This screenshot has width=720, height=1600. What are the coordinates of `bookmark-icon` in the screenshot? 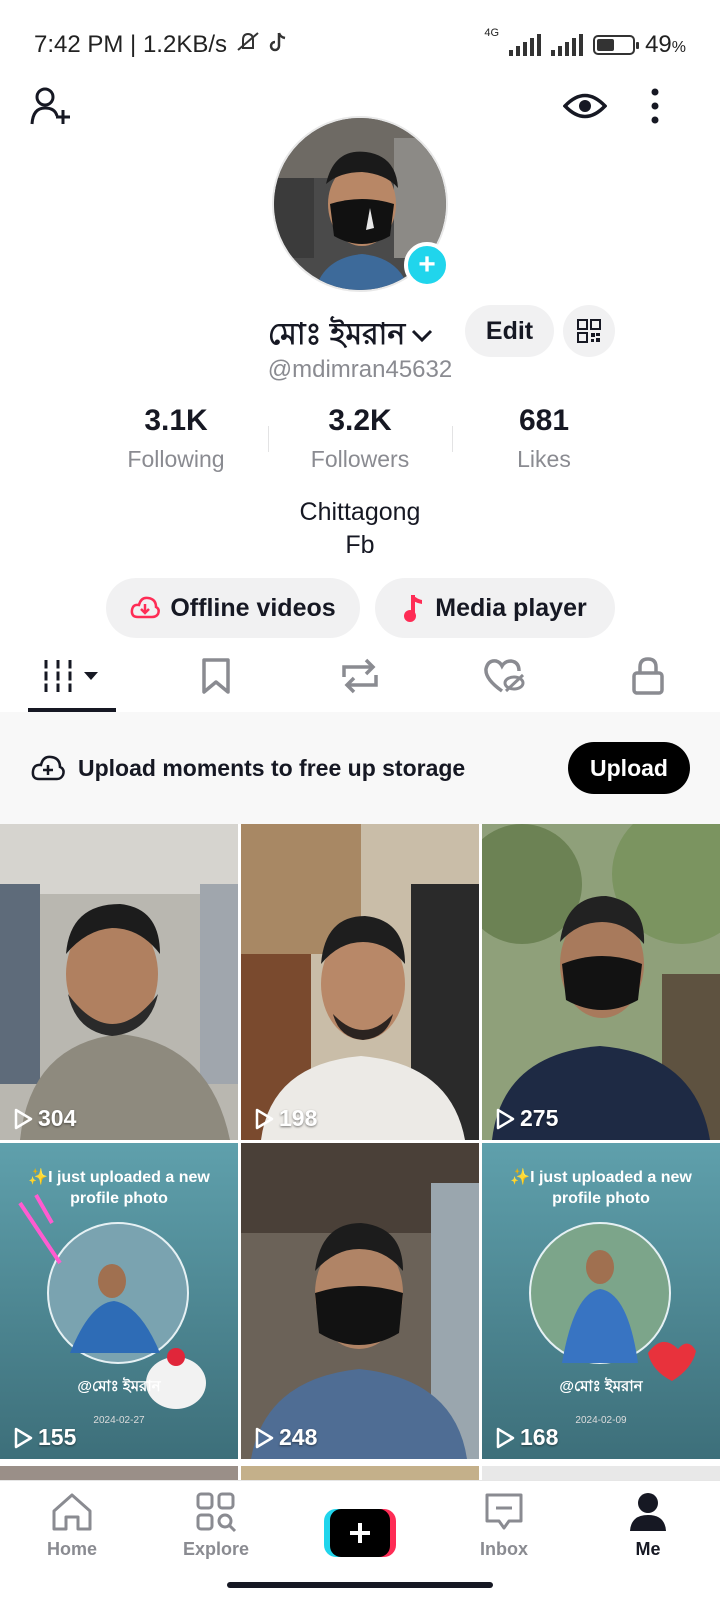 It's located at (216, 676).